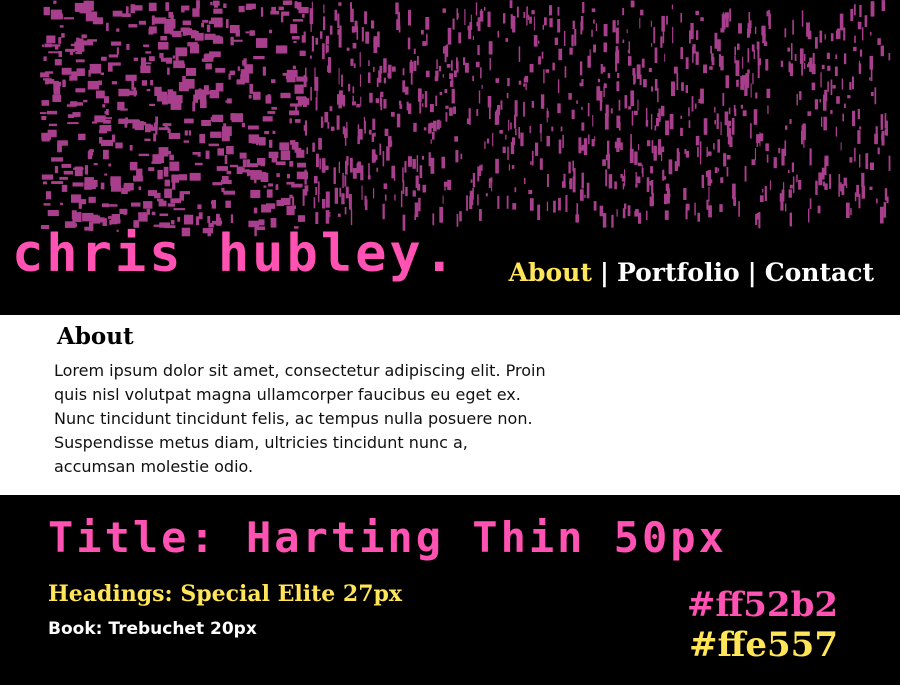 The image size is (900, 685). What do you see at coordinates (152, 629) in the screenshot?
I see `book-font-sample: Book: Trebuchet 20px` at bounding box center [152, 629].